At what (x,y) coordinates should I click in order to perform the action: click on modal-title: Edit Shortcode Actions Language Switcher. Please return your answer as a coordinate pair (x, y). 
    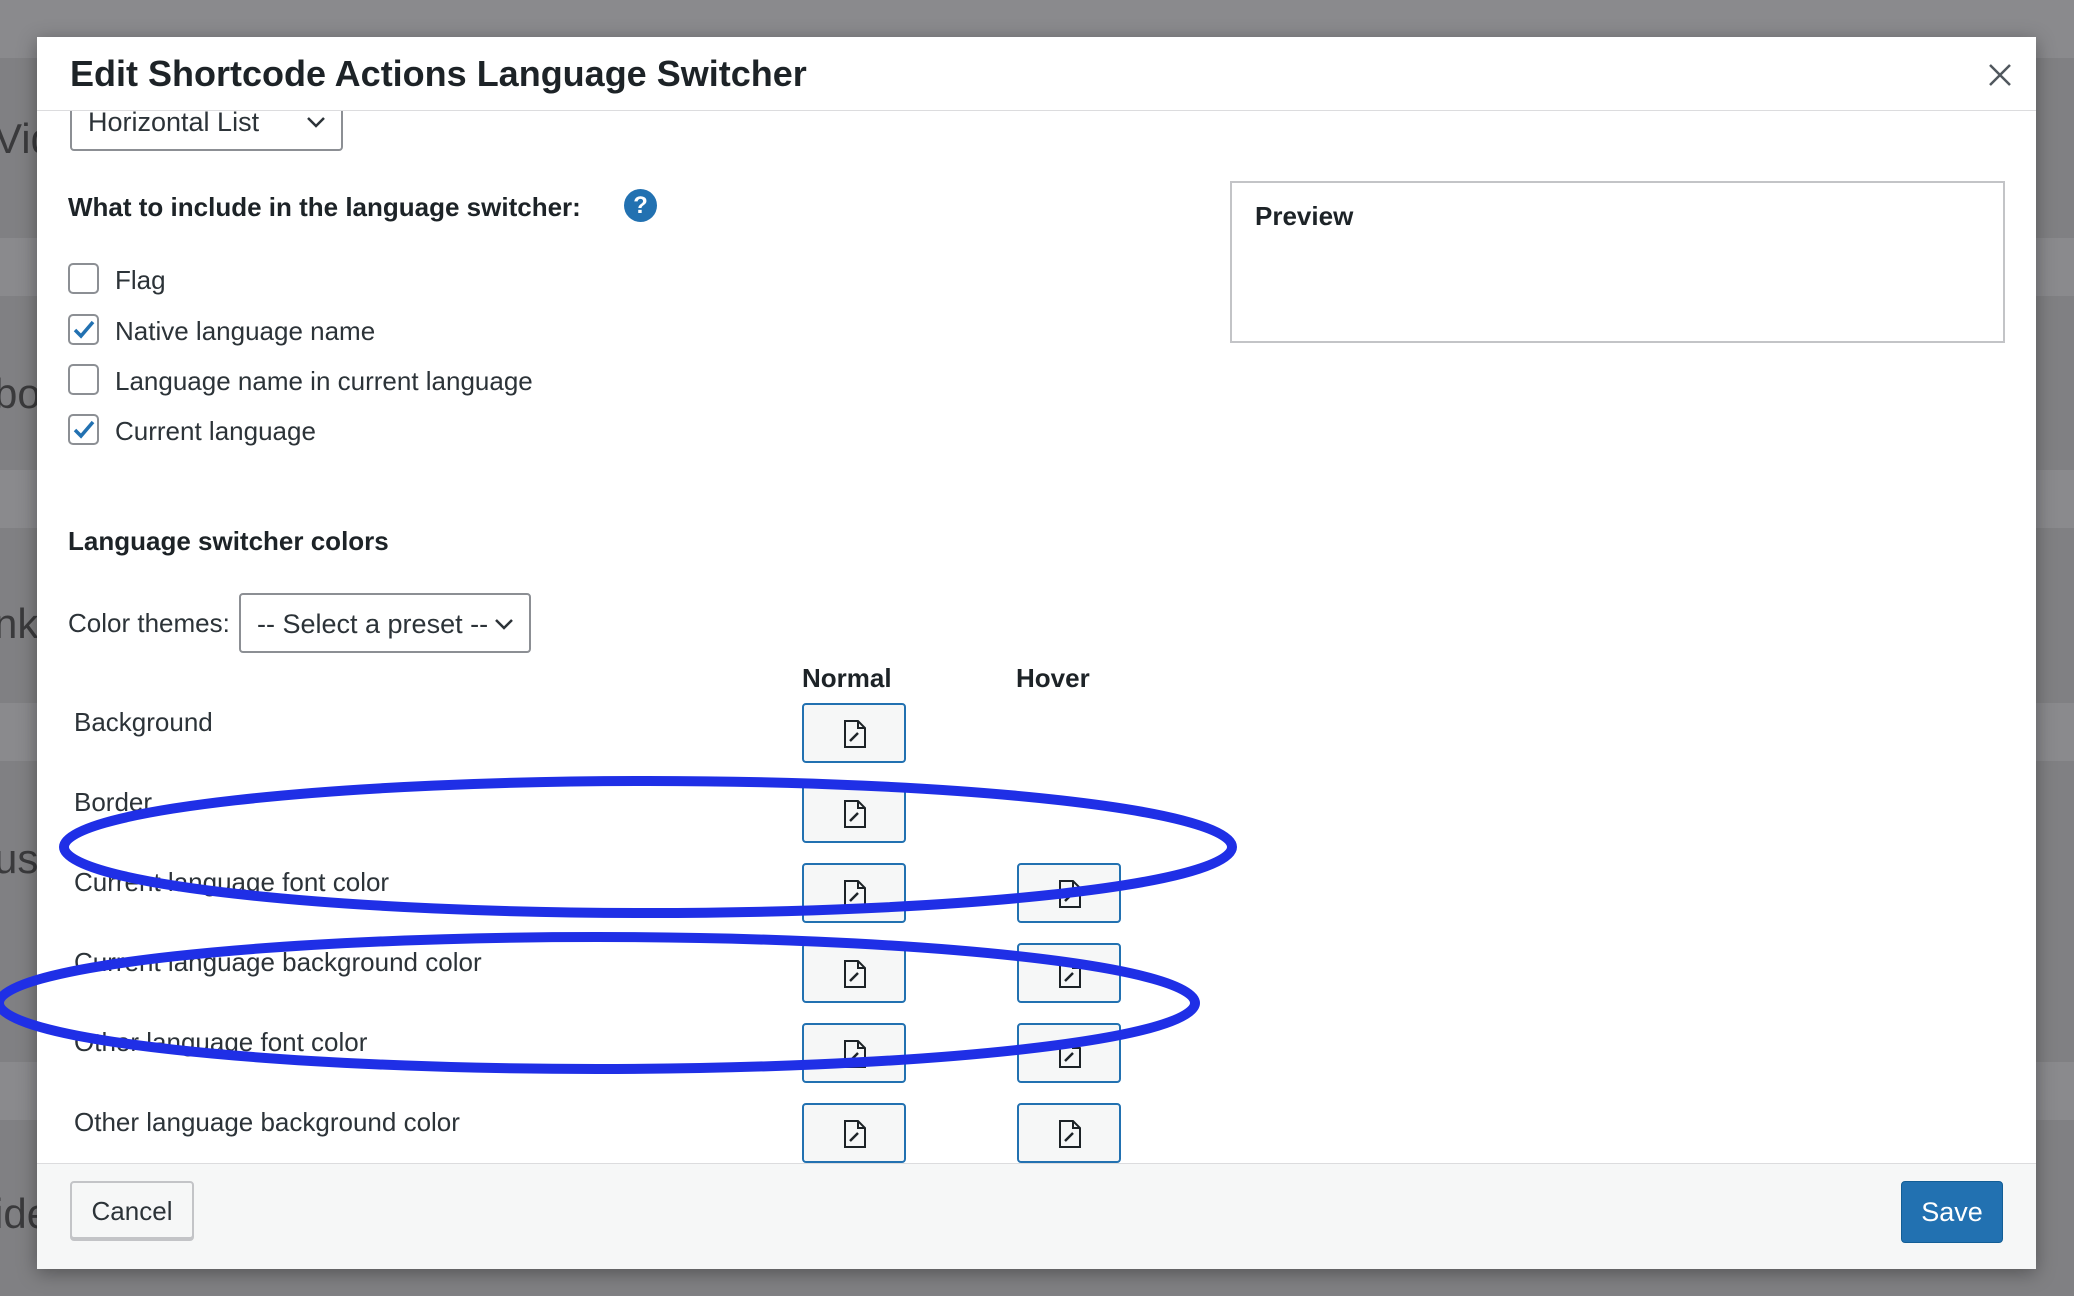
    Looking at the image, I should click on (438, 73).